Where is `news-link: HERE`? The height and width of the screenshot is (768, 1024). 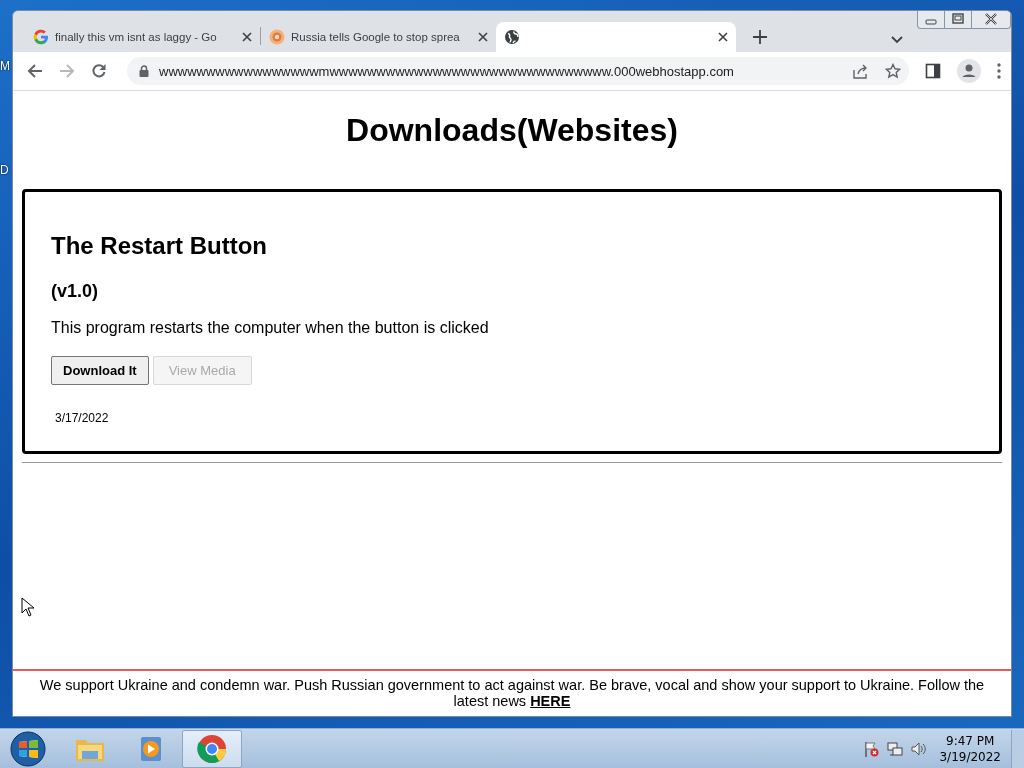 news-link: HERE is located at coordinates (550, 701).